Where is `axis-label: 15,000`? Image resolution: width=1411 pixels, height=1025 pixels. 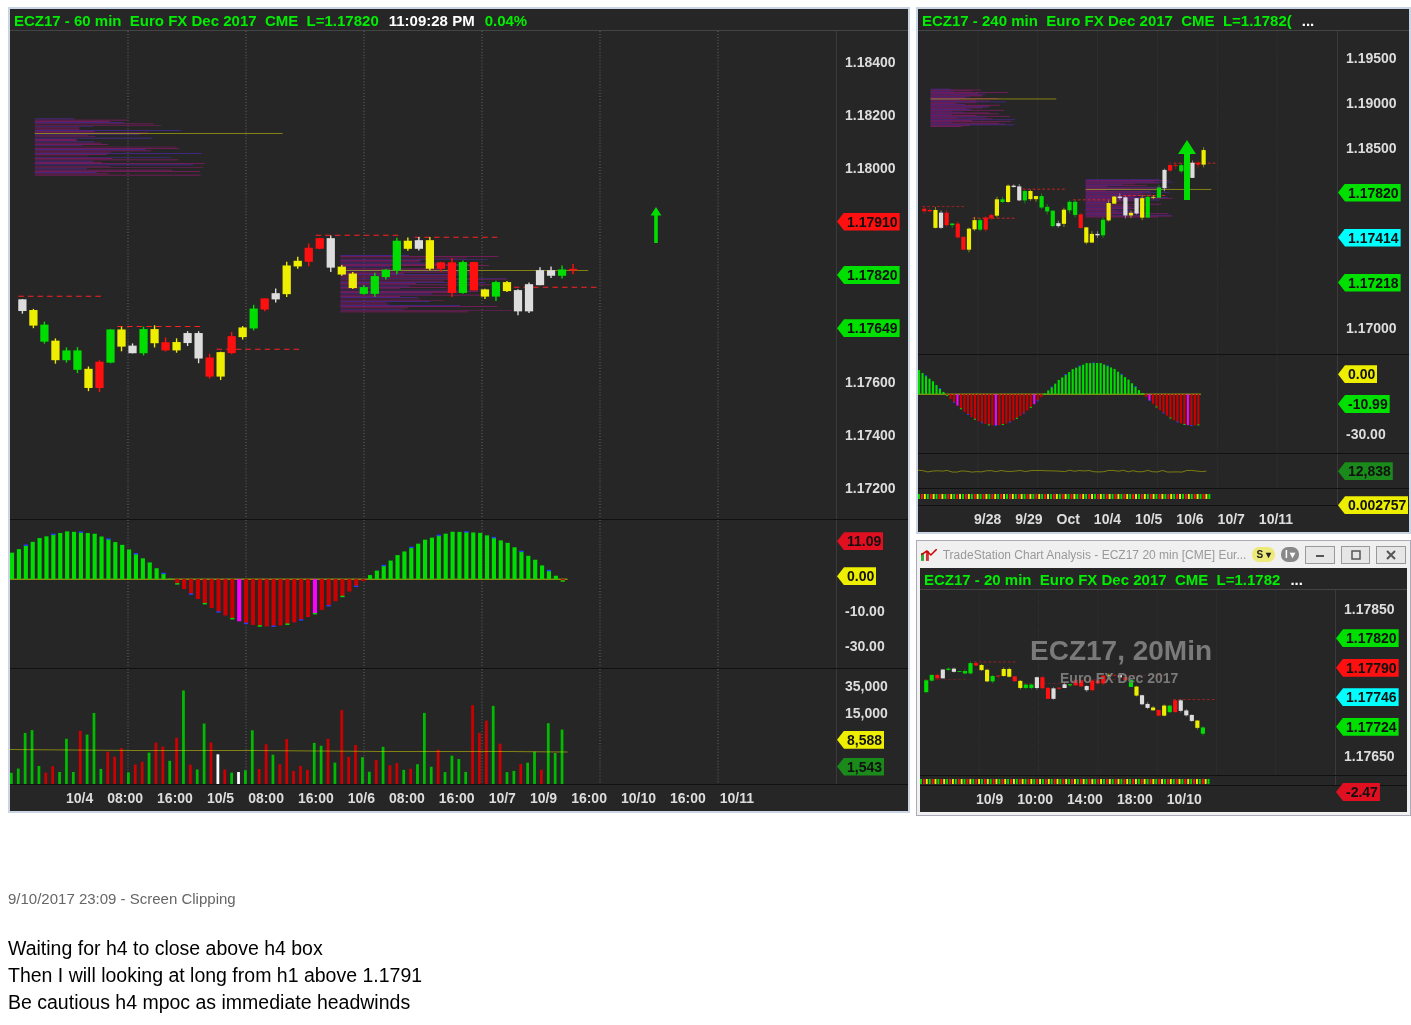 axis-label: 15,000 is located at coordinates (866, 712).